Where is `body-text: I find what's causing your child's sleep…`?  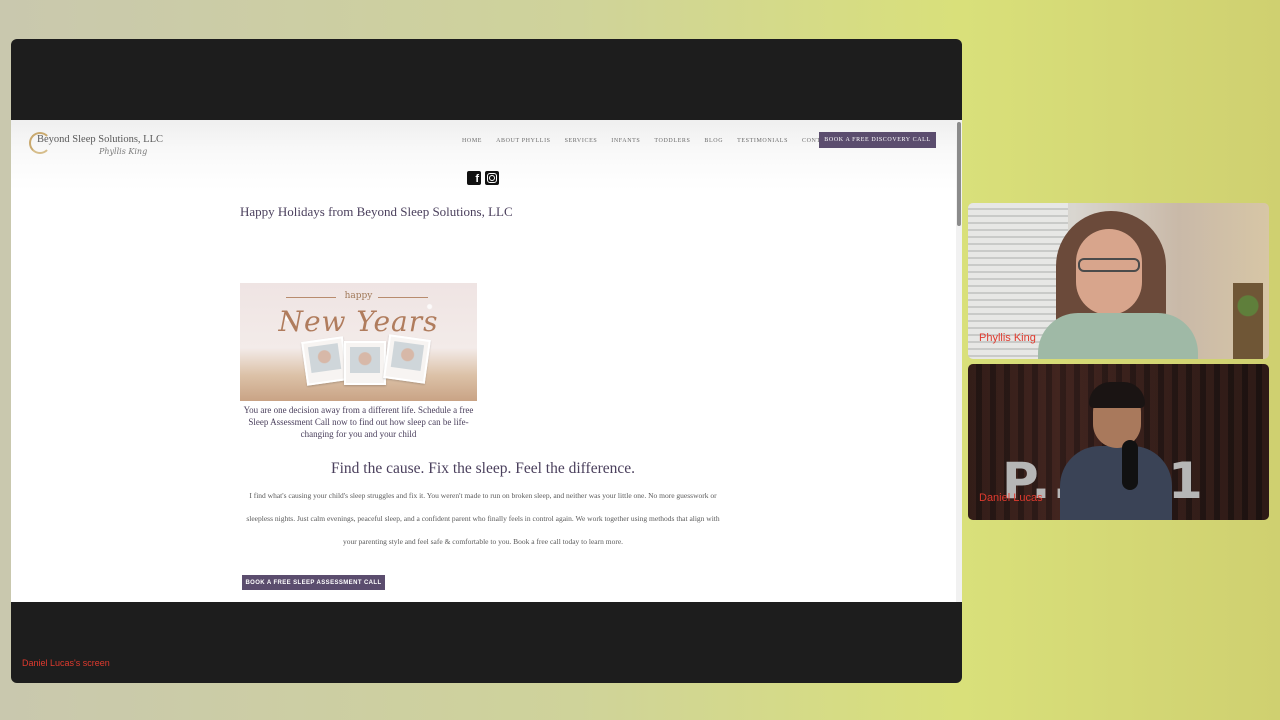
body-text: I find what's causing your child's sleep… is located at coordinates (483, 518).